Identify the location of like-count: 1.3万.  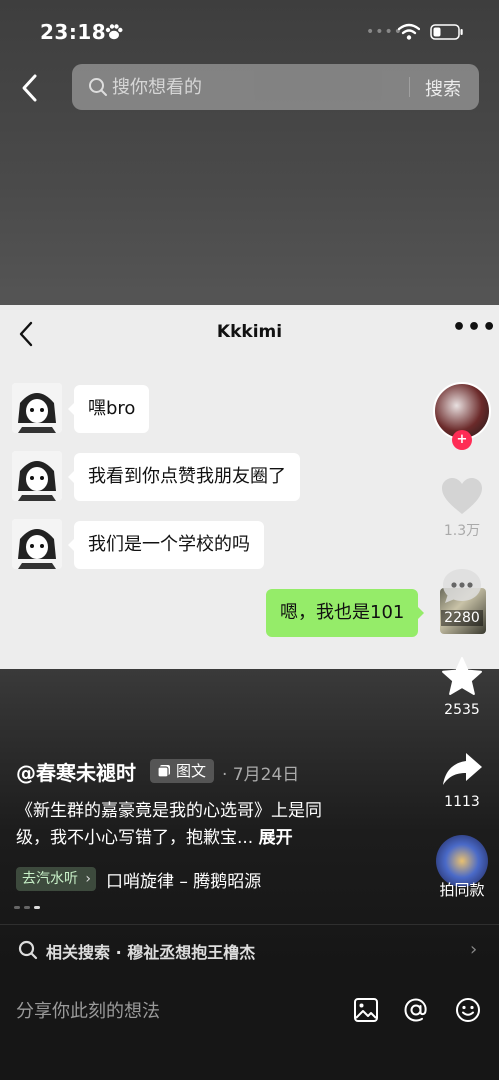
(462, 531).